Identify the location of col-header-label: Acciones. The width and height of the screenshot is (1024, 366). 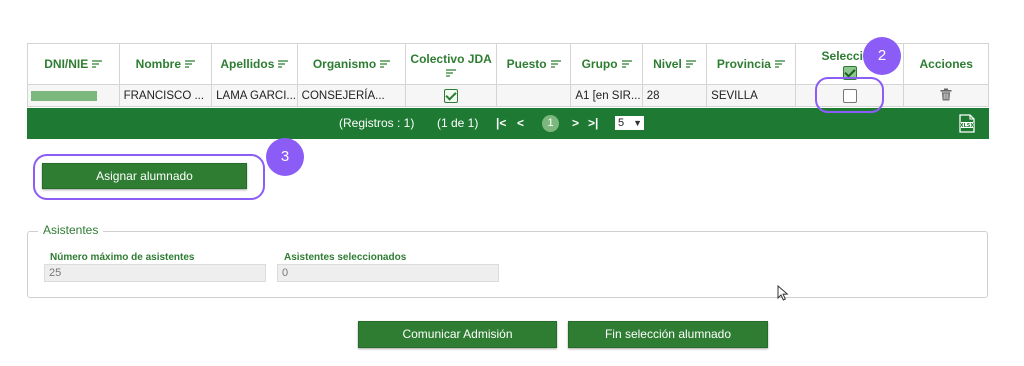
(946, 64).